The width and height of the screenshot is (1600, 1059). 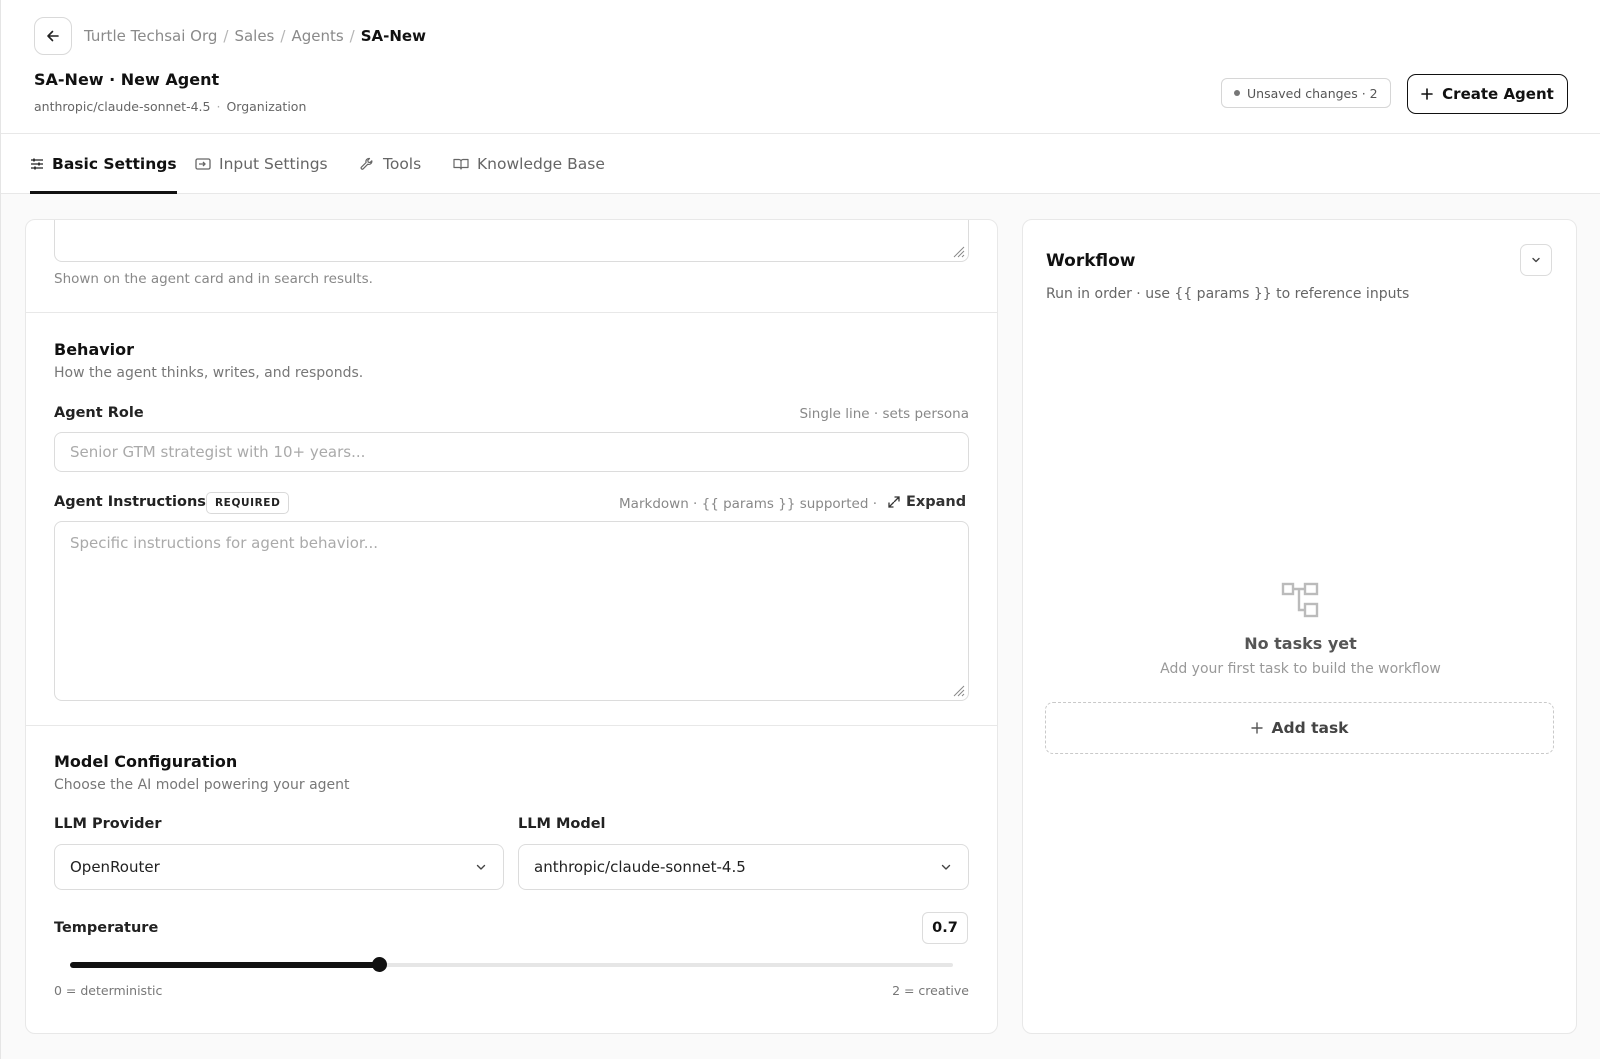 I want to click on tab-input-settings: Input Settings, so click(x=261, y=164).